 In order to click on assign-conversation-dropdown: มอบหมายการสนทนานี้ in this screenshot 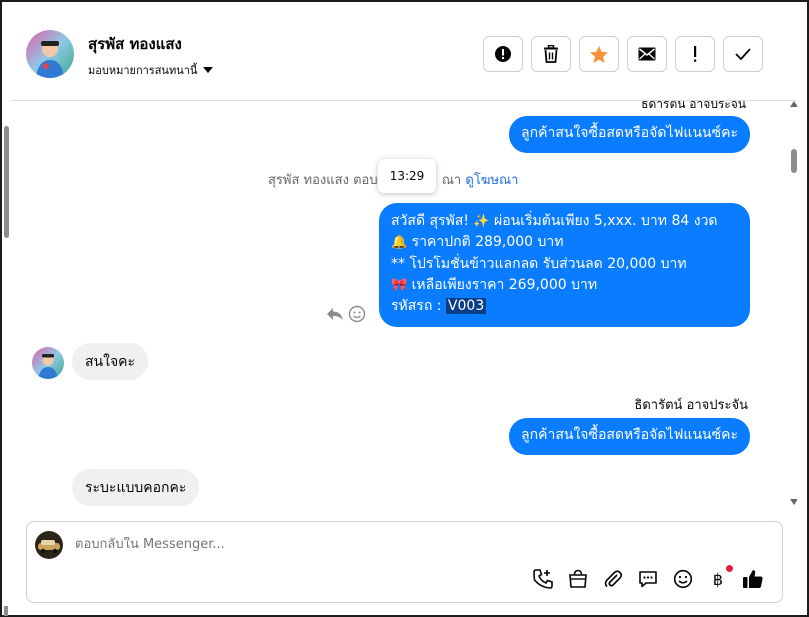, I will do `click(151, 70)`.